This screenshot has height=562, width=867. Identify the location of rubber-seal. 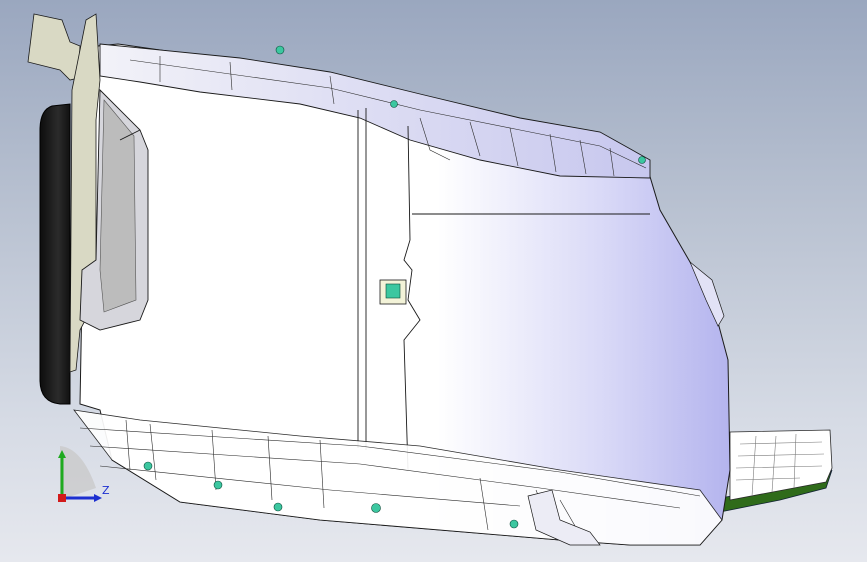
(55, 254).